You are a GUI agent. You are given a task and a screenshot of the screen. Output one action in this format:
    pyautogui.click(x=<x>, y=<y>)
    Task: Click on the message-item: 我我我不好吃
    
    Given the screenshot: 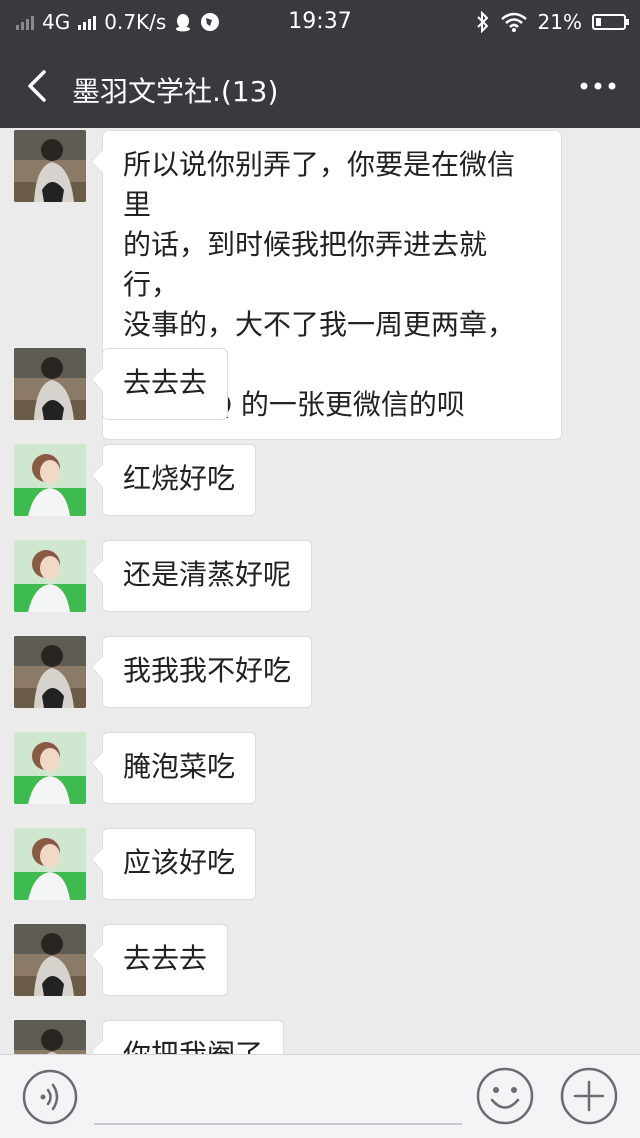 What is the action you would take?
    pyautogui.click(x=163, y=672)
    